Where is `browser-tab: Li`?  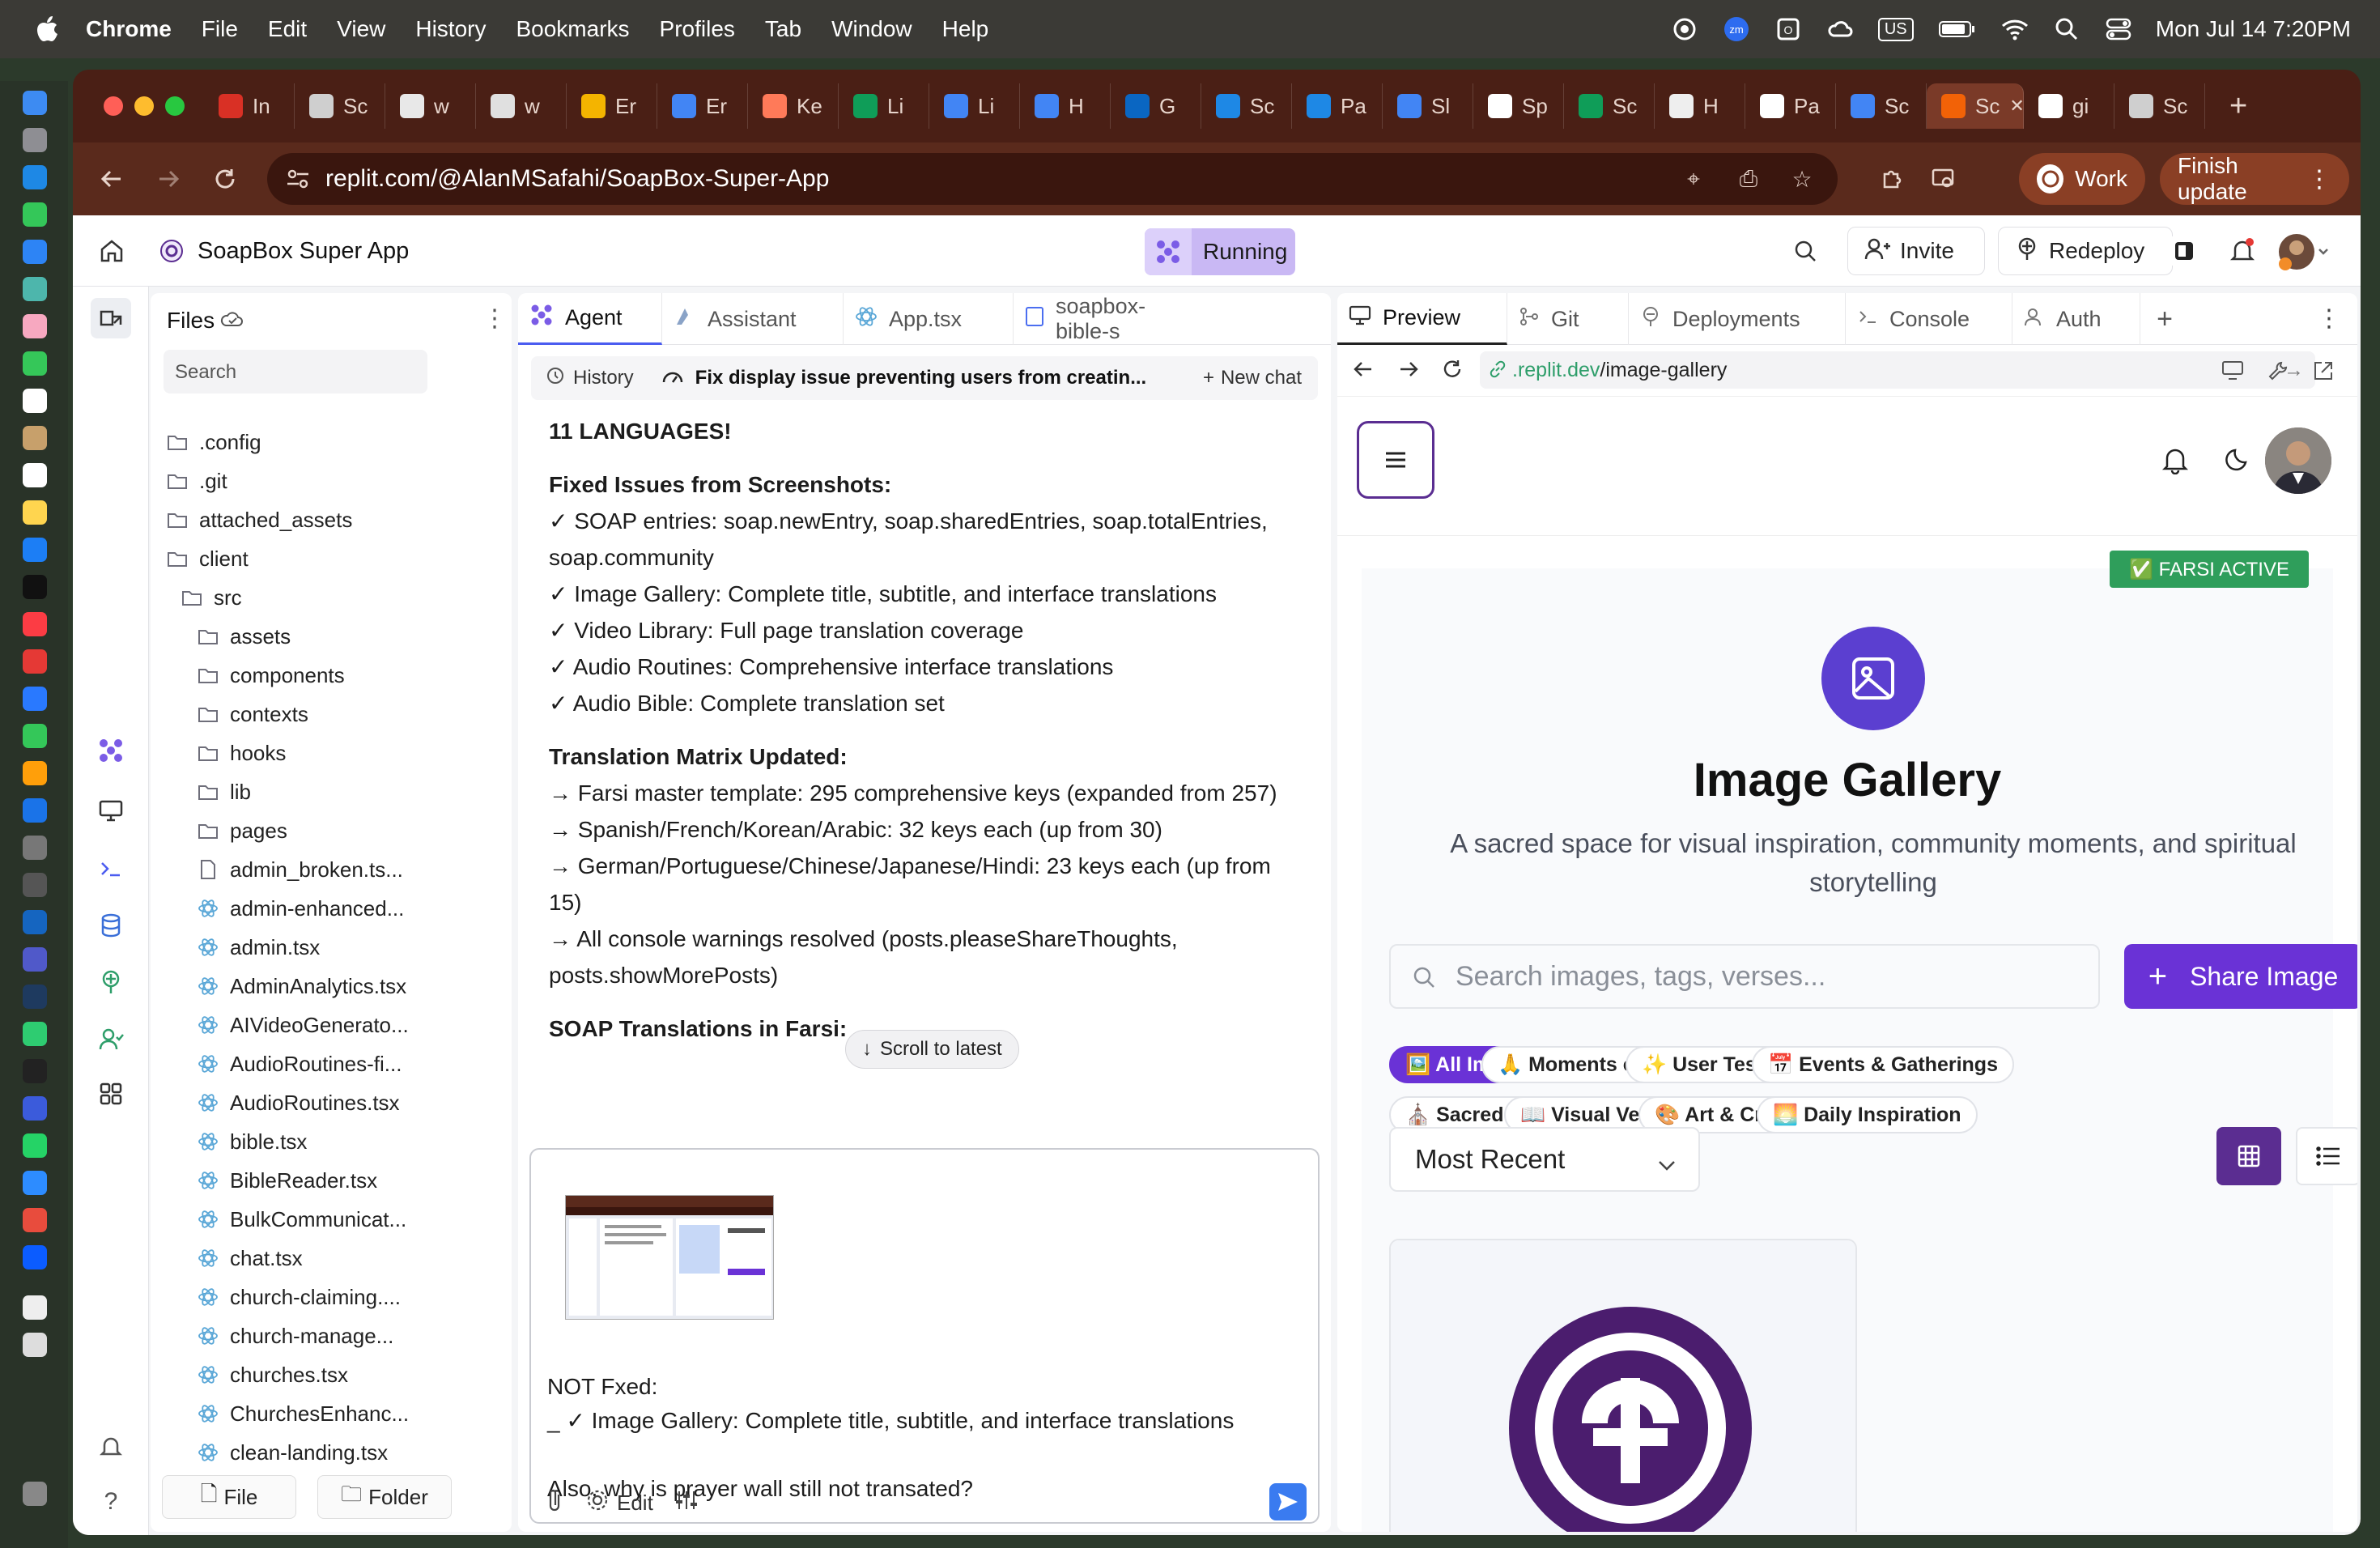
browser-tab: Li is located at coordinates (974, 106).